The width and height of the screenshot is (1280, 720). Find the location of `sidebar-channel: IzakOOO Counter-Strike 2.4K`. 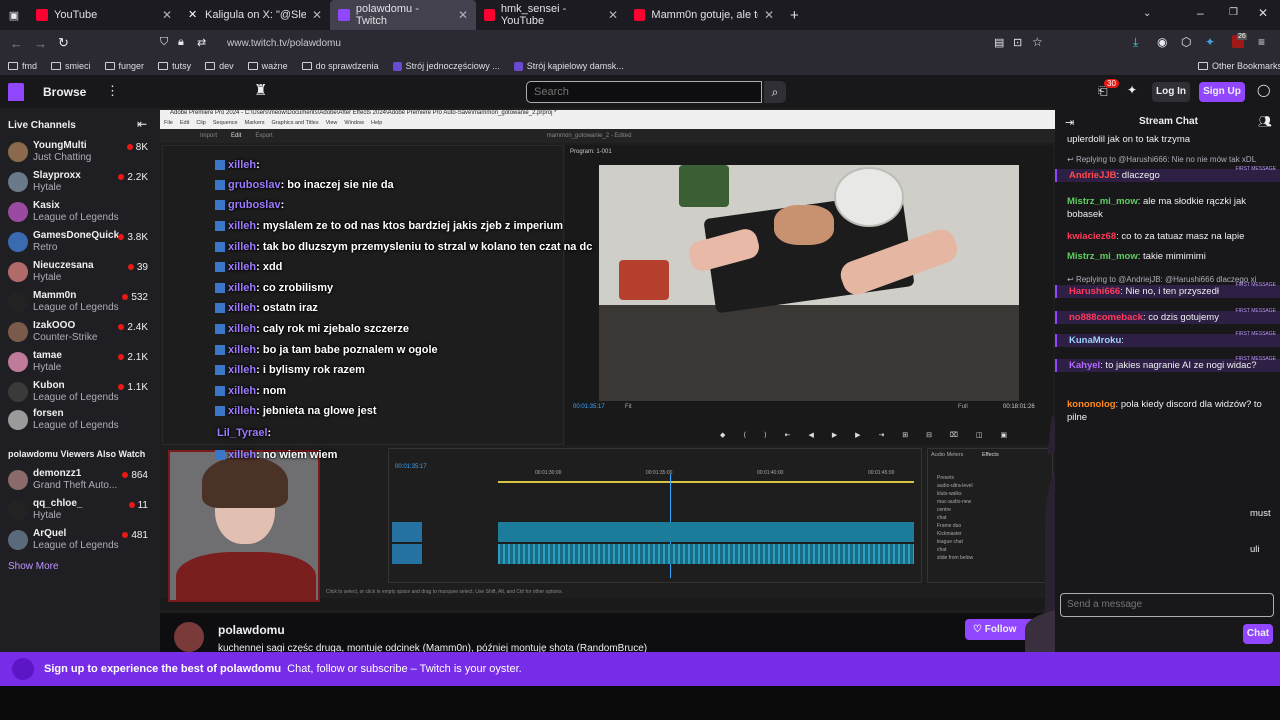

sidebar-channel: IzakOOO Counter-Strike 2.4K is located at coordinates (82, 333).